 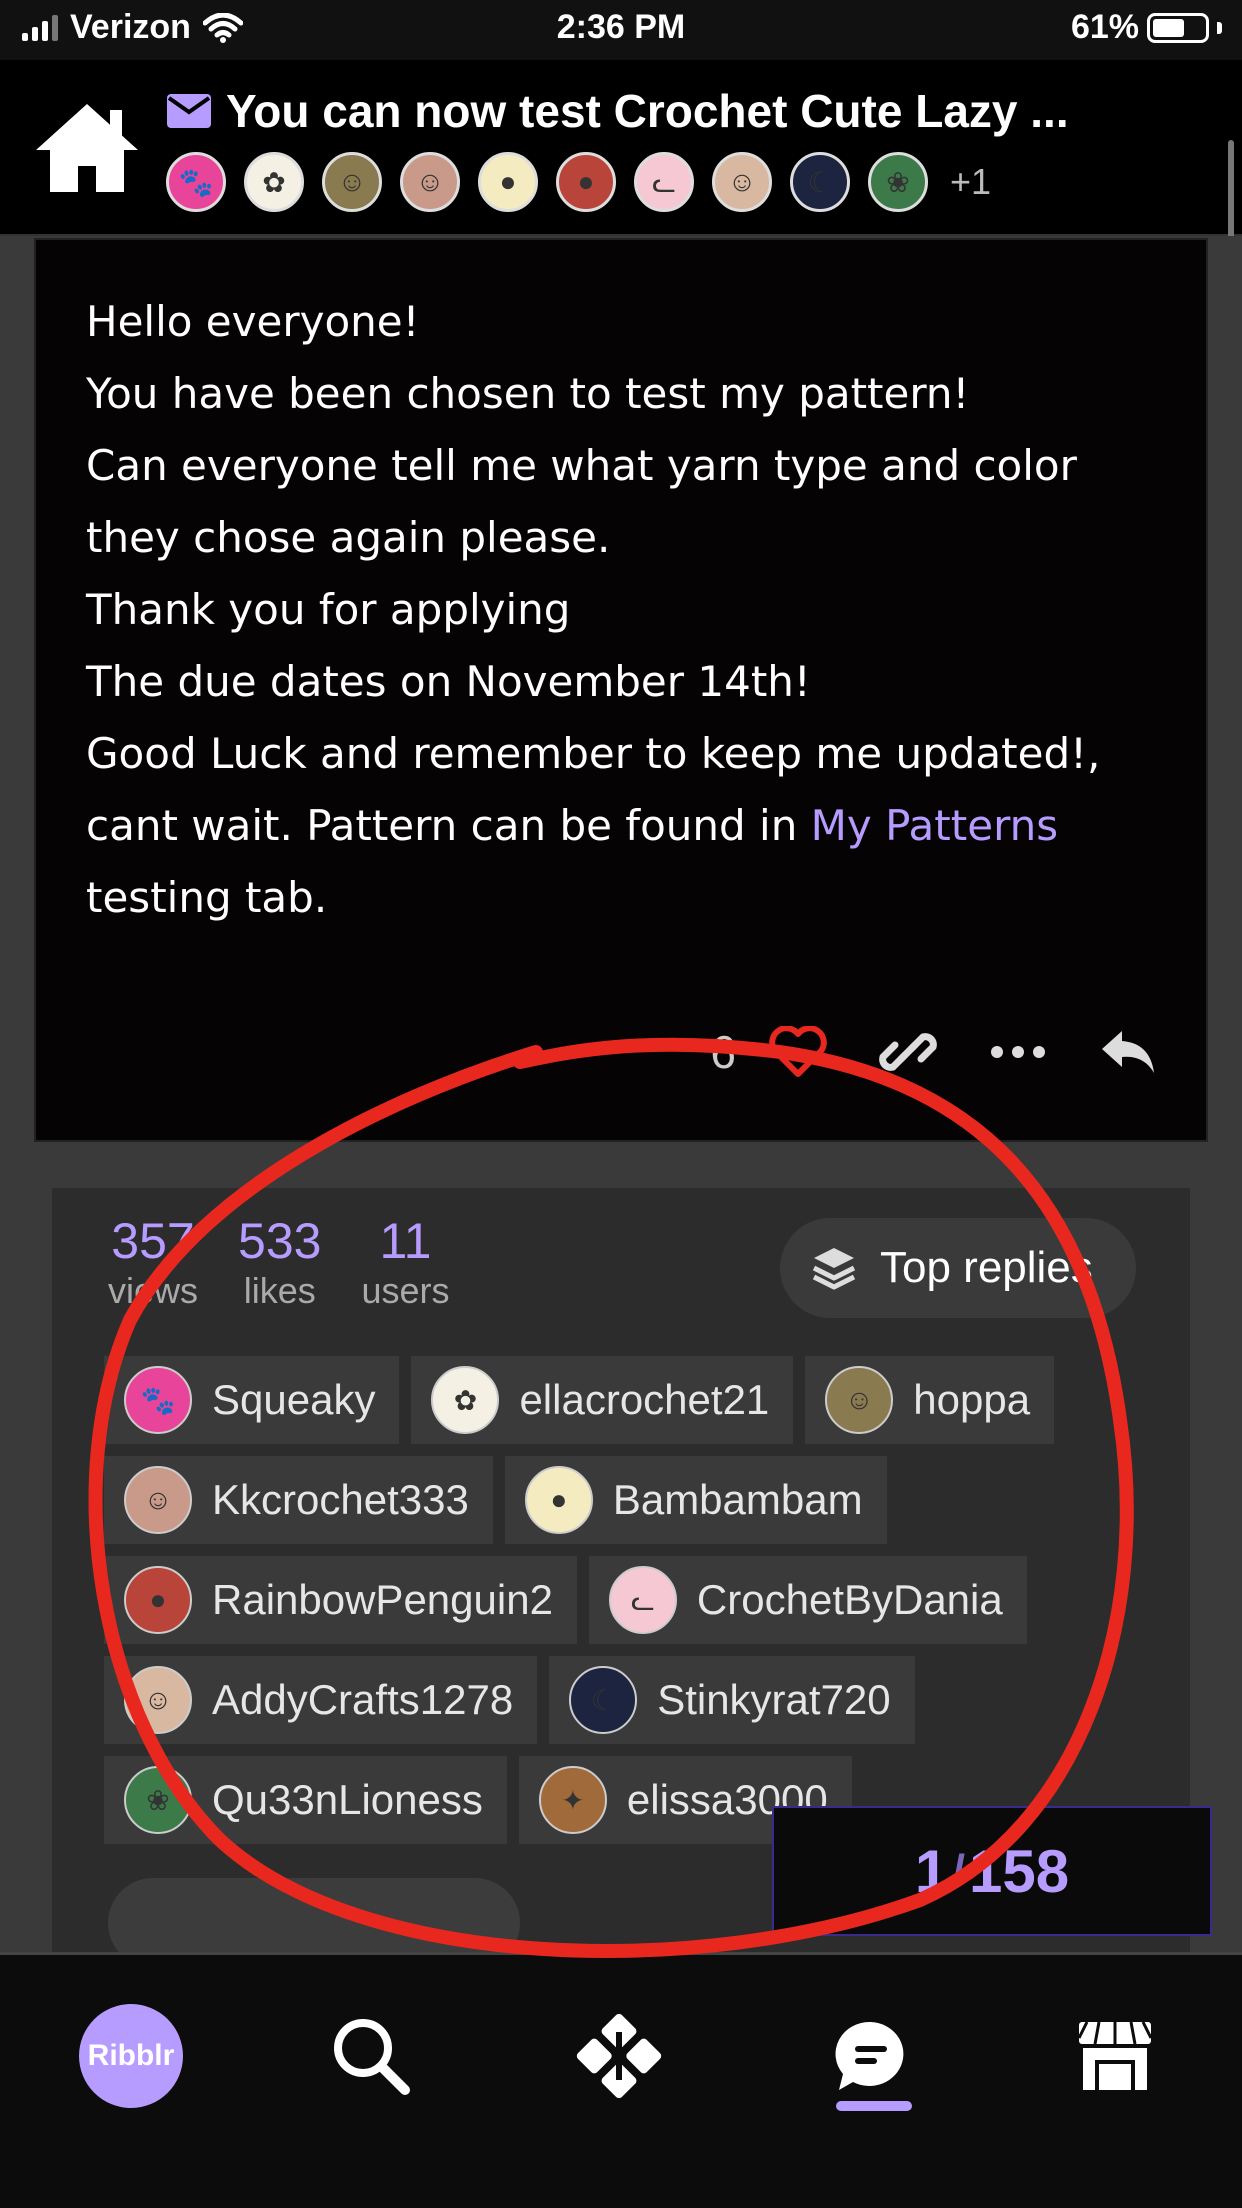 What do you see at coordinates (931, 1871) in the screenshot?
I see `progress-current: 1` at bounding box center [931, 1871].